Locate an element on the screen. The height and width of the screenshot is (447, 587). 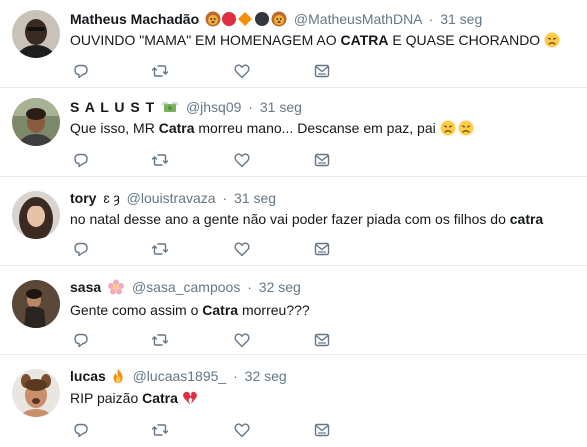
black-circle-icon is located at coordinates (262, 19).